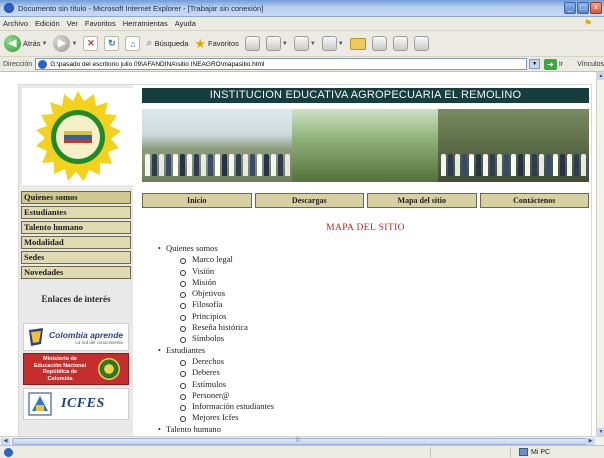  What do you see at coordinates (322, 384) in the screenshot?
I see `sitemap-link: Estímulos` at bounding box center [322, 384].